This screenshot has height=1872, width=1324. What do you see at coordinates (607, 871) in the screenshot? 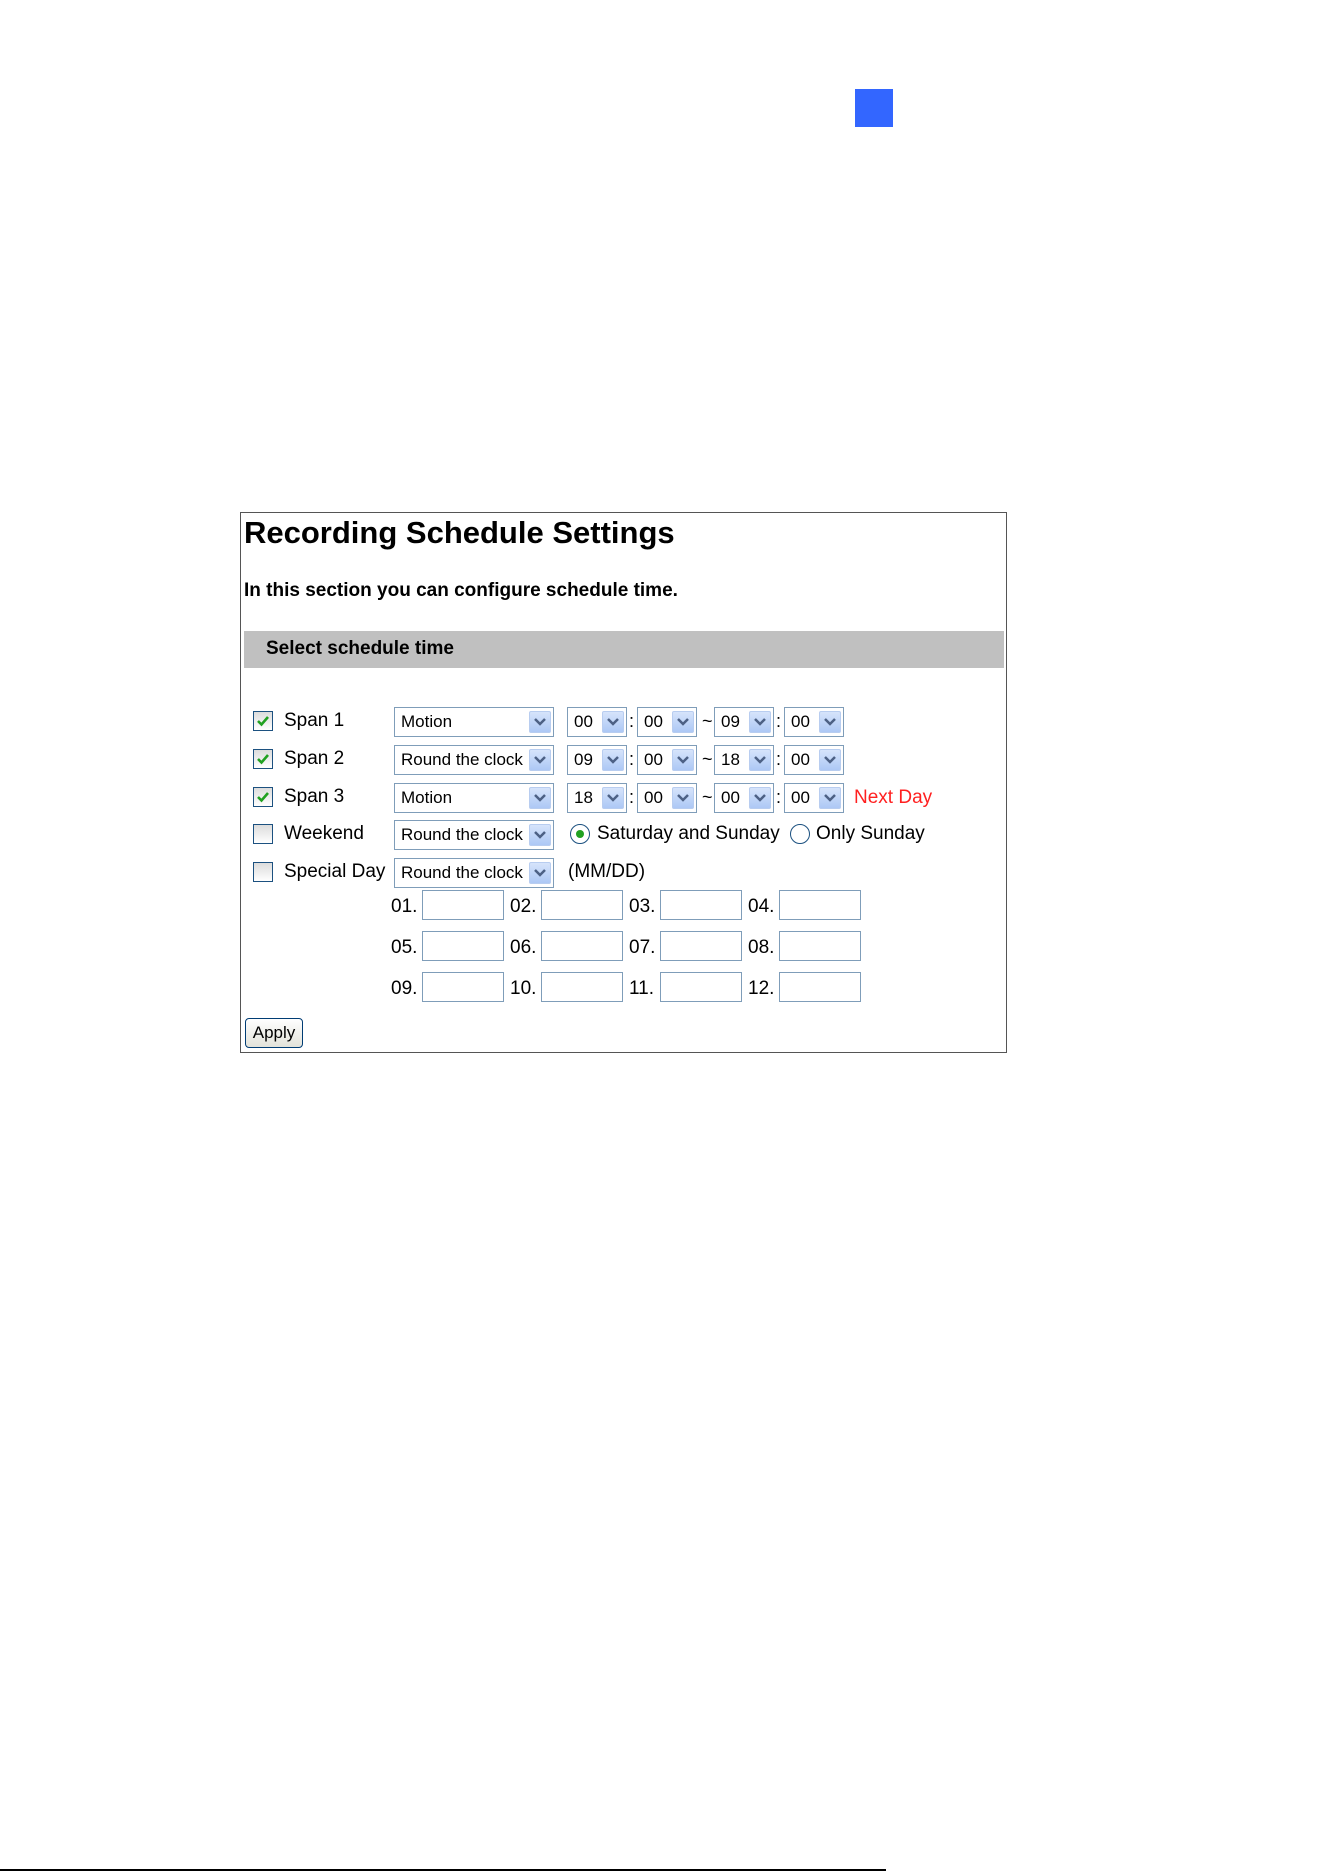
I see `date-format-hint: (MM/DD)` at bounding box center [607, 871].